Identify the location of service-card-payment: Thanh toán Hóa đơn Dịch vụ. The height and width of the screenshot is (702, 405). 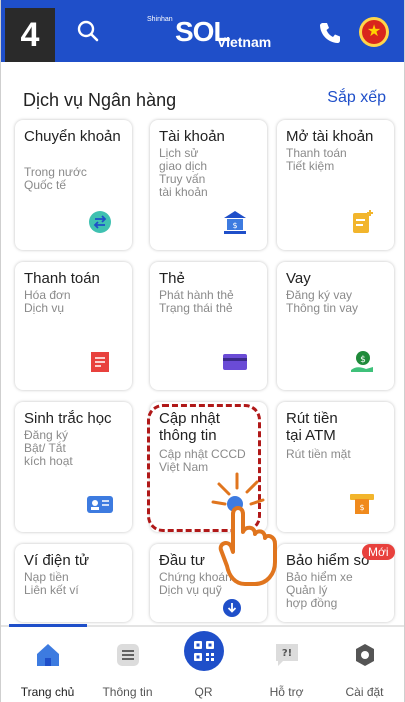
(73, 326).